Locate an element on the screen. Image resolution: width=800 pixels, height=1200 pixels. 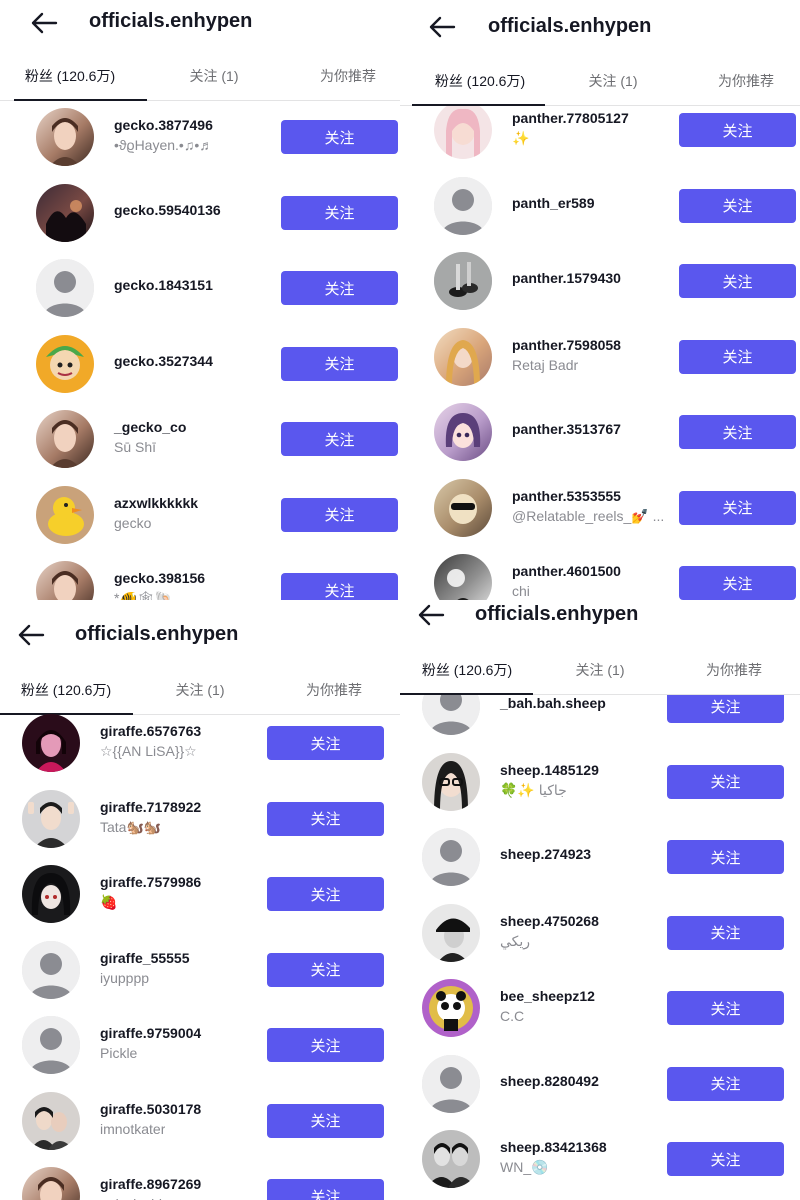
username: panther.3513767 is located at coordinates (566, 429).